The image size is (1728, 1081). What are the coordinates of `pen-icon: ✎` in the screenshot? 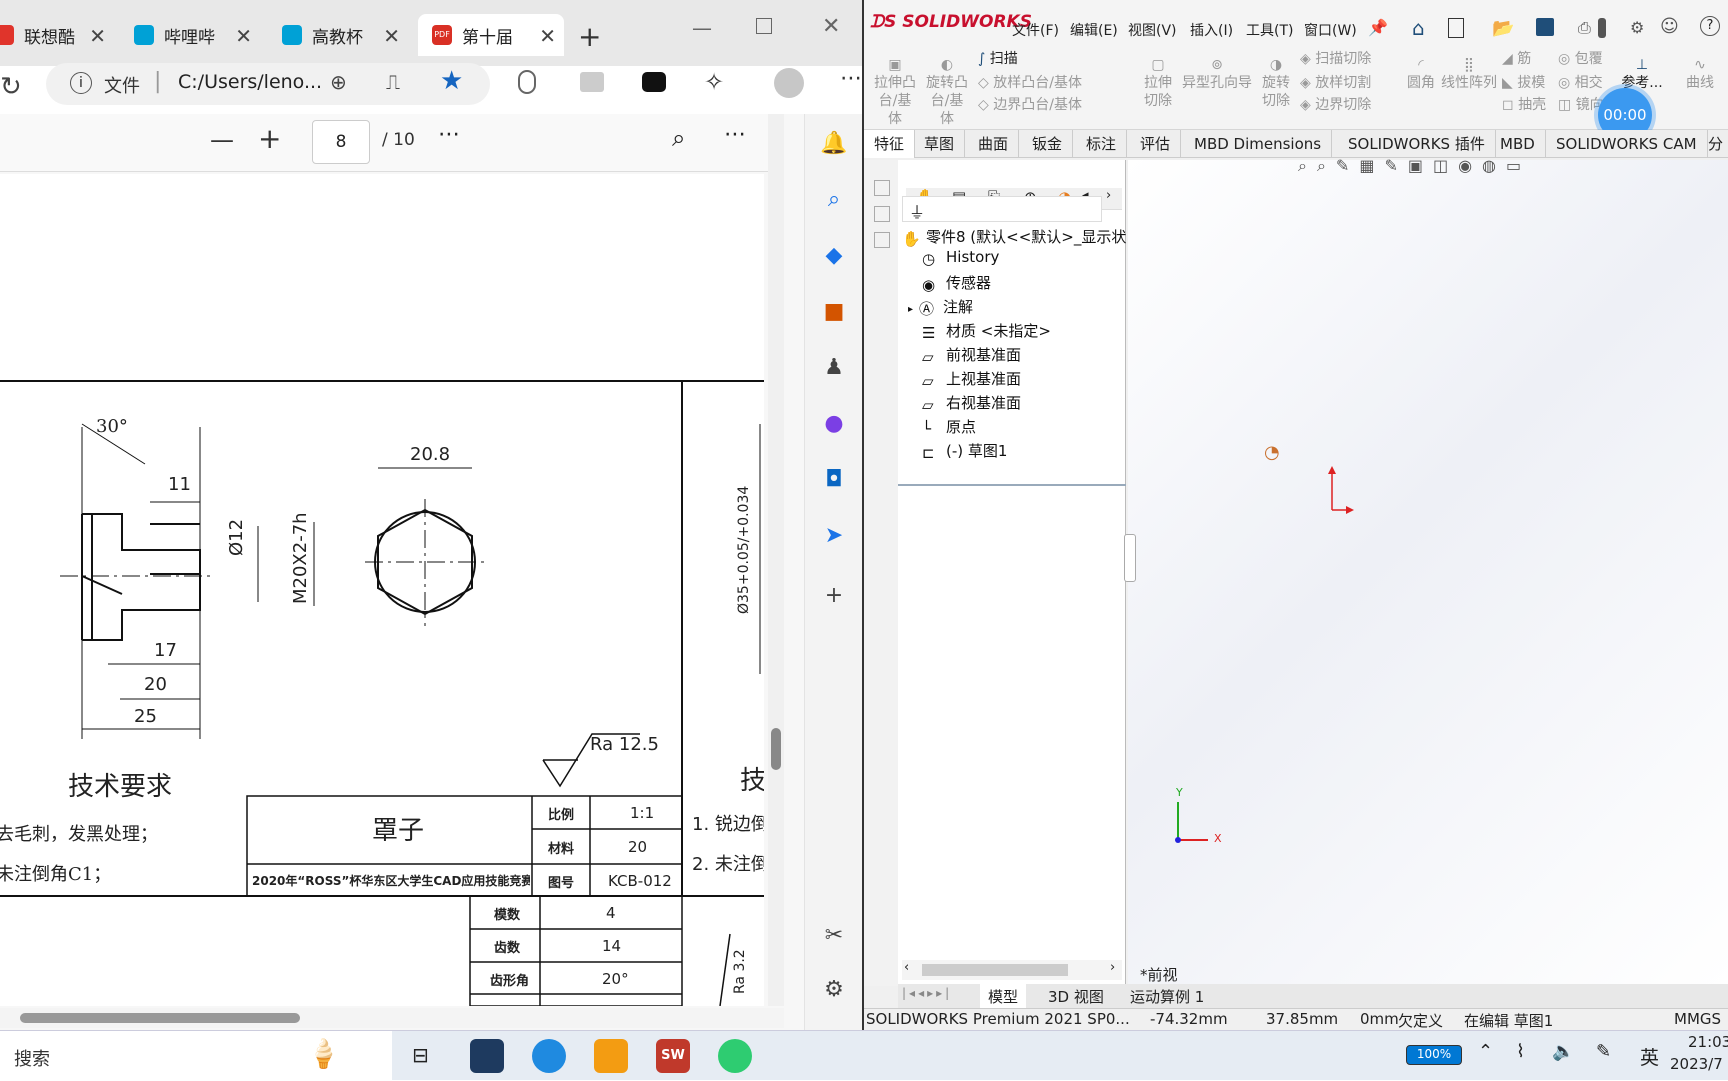 It's located at (1603, 1051).